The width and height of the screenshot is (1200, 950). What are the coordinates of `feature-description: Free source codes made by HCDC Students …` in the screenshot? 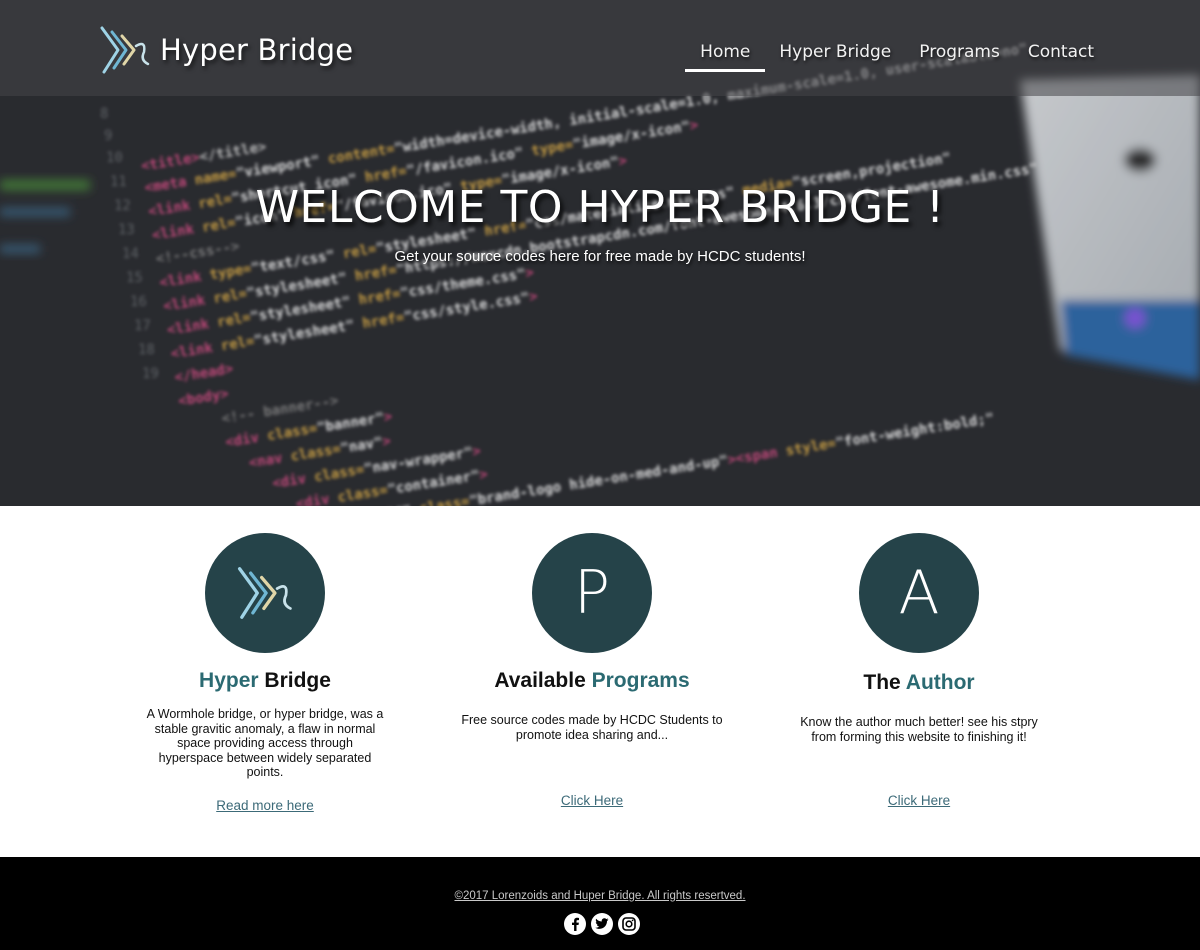 It's located at (592, 727).